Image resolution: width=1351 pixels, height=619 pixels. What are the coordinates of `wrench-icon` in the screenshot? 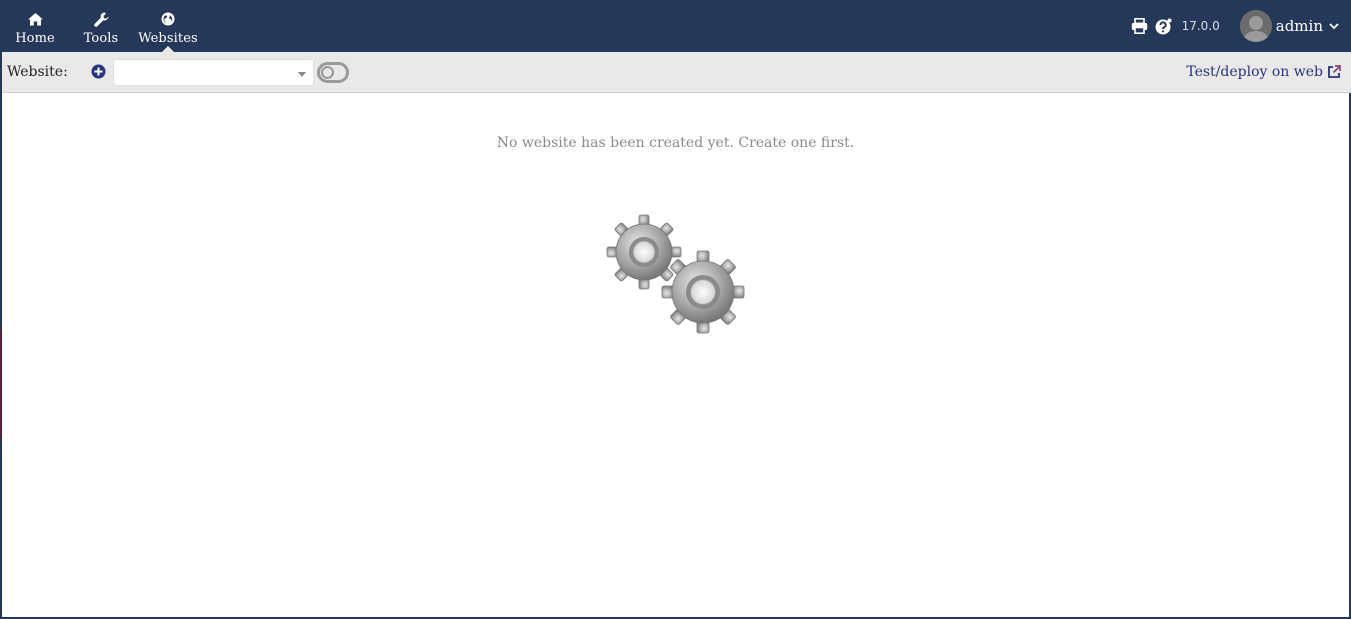 It's located at (101, 19).